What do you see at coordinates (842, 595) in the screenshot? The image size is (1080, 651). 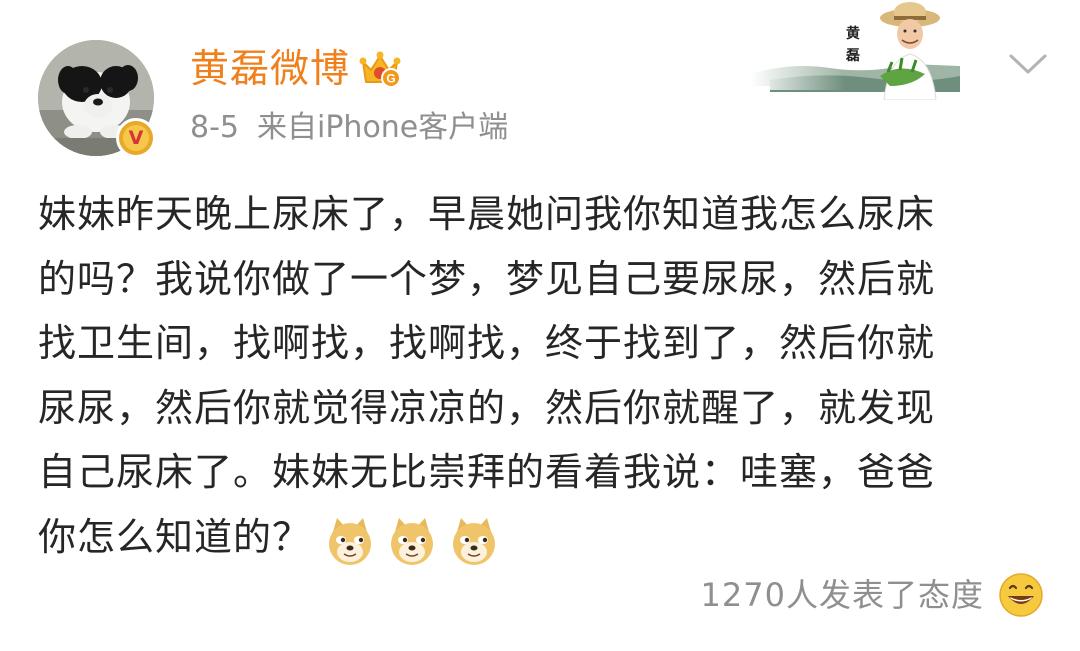 I see `reactions-count-text: 1270人发表了态度` at bounding box center [842, 595].